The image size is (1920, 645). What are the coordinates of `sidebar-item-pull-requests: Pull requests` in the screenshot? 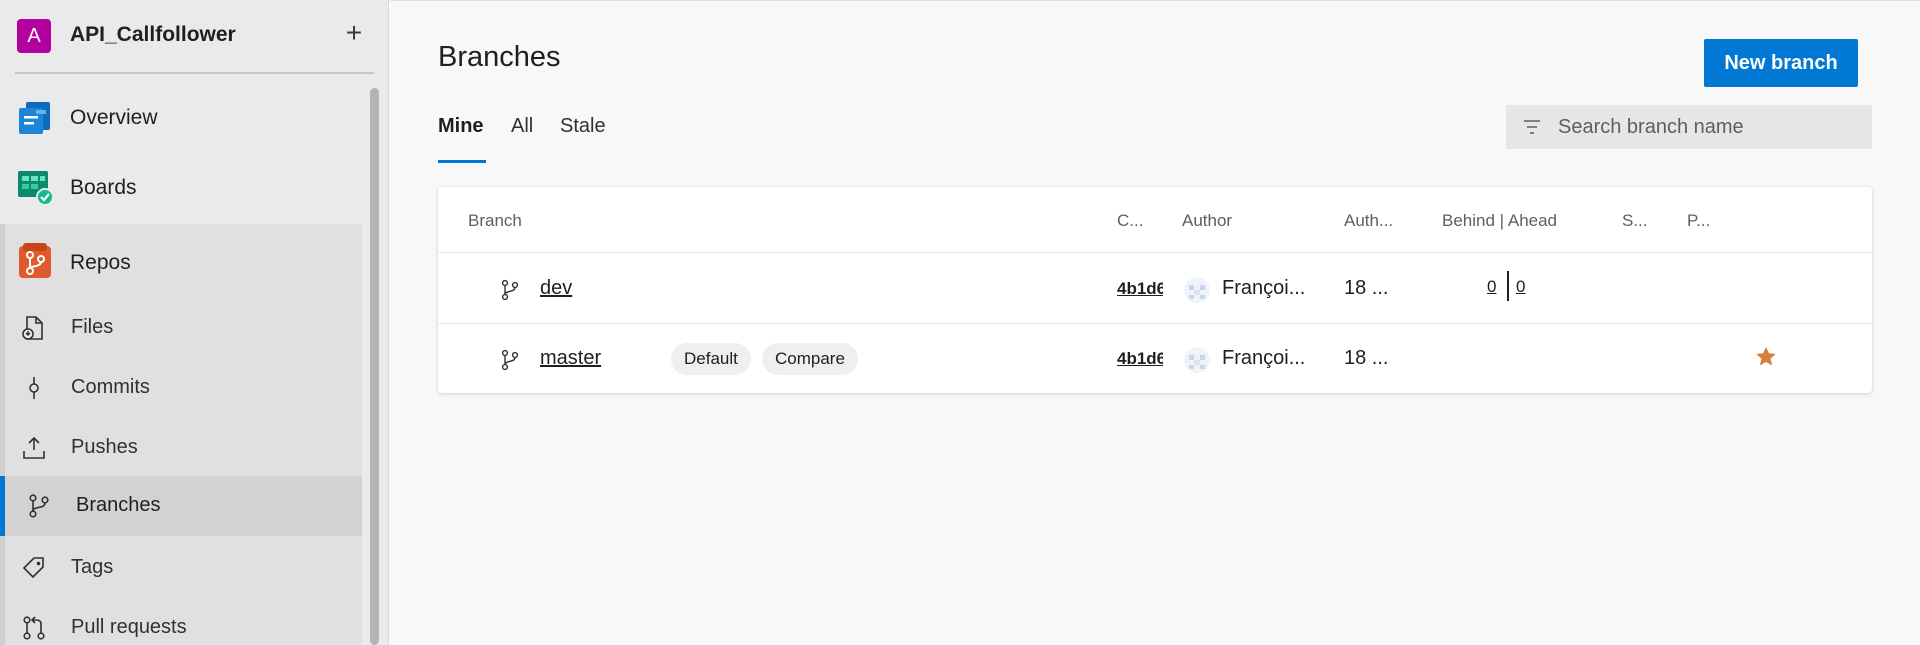 It's located at (183, 621).